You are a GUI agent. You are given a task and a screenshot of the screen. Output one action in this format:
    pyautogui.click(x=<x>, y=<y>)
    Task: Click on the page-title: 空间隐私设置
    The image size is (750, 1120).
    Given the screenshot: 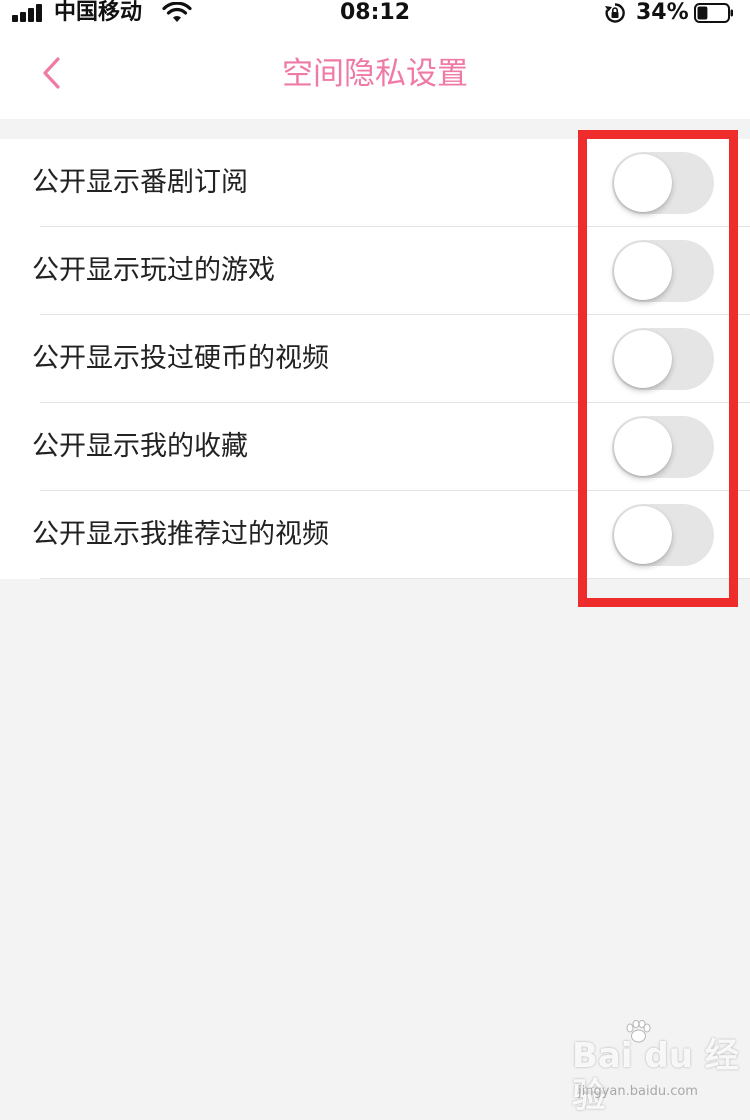 What is the action you would take?
    pyautogui.click(x=375, y=74)
    